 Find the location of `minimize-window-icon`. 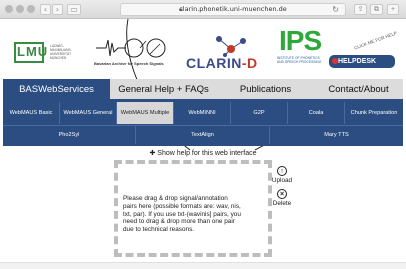

minimize-window-icon is located at coordinates (20, 9).